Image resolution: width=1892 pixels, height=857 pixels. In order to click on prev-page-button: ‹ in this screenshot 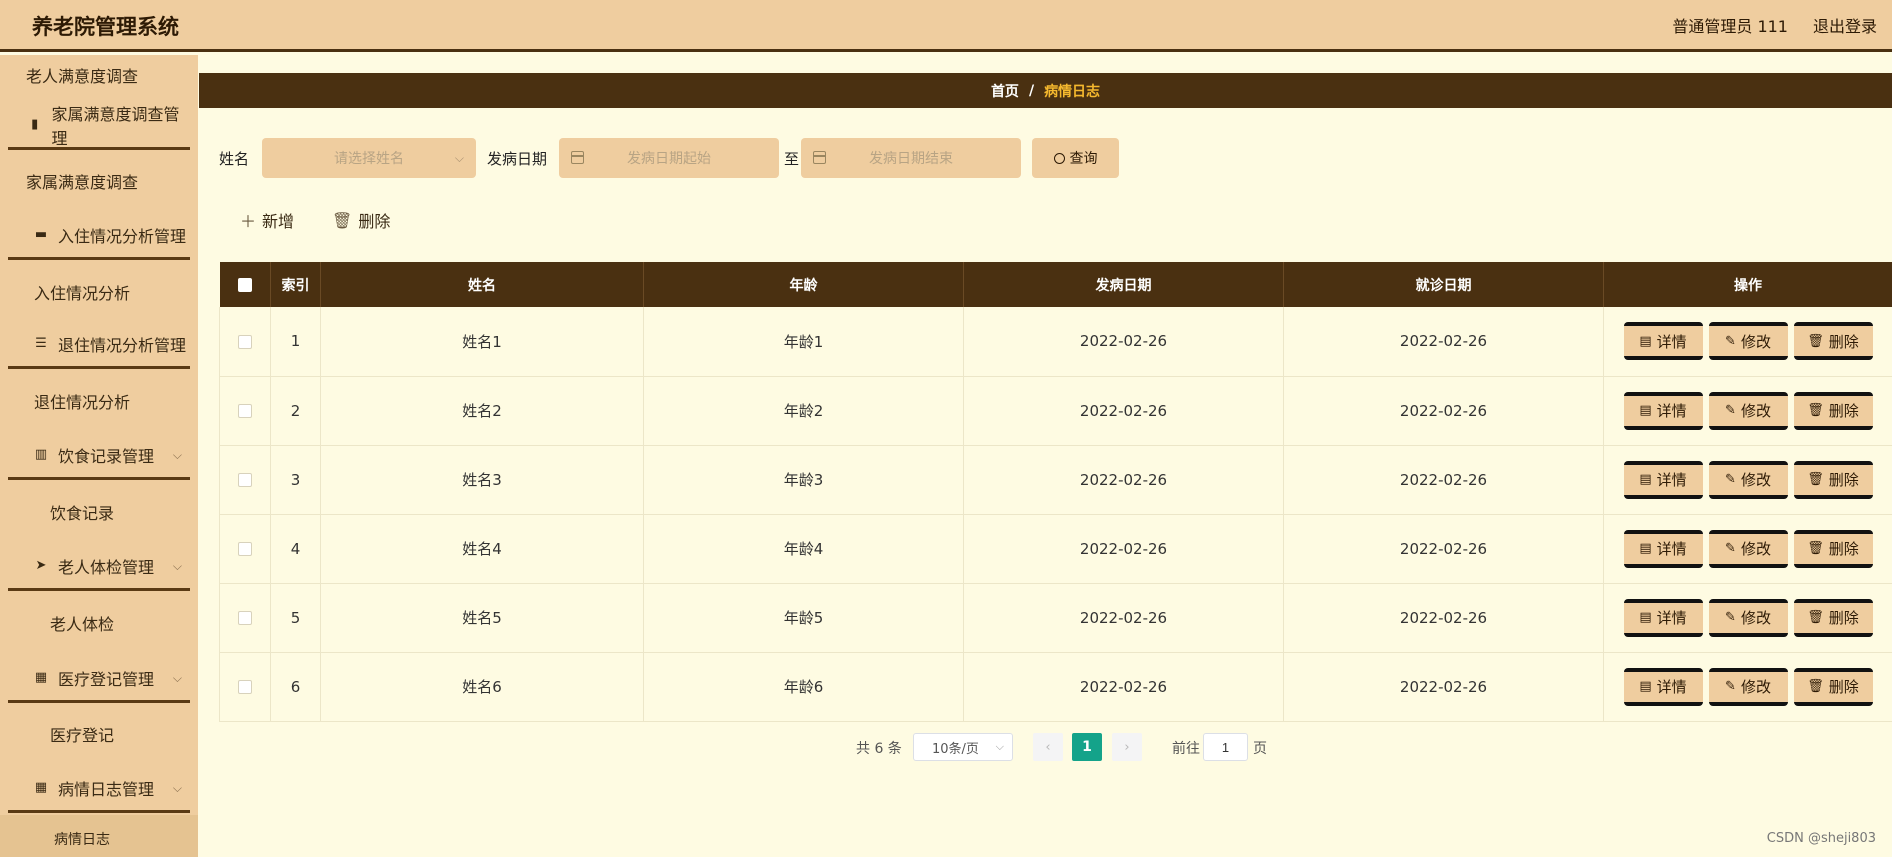, I will do `click(1048, 747)`.